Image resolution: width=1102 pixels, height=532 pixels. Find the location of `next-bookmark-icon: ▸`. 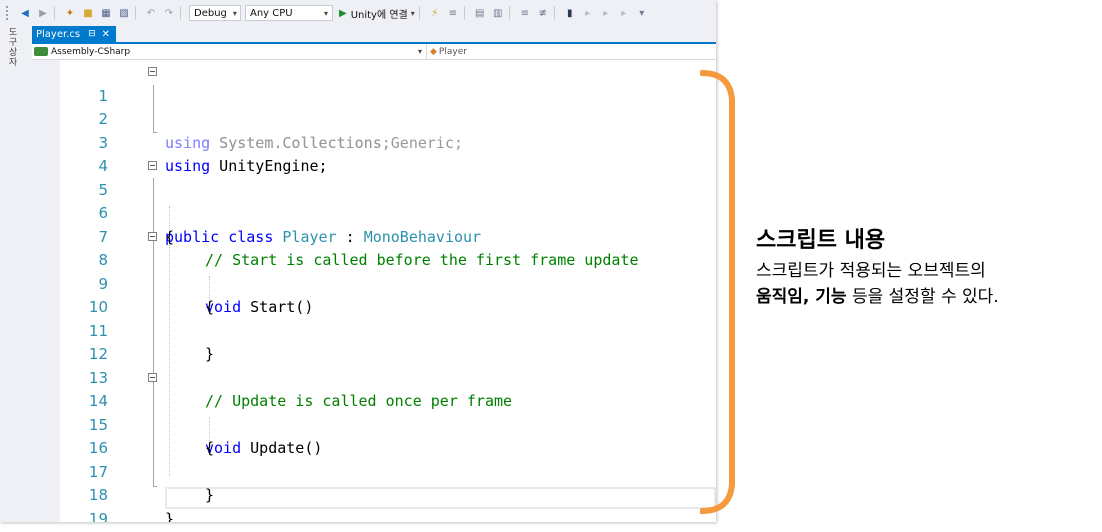

next-bookmark-icon: ▸ is located at coordinates (606, 13).